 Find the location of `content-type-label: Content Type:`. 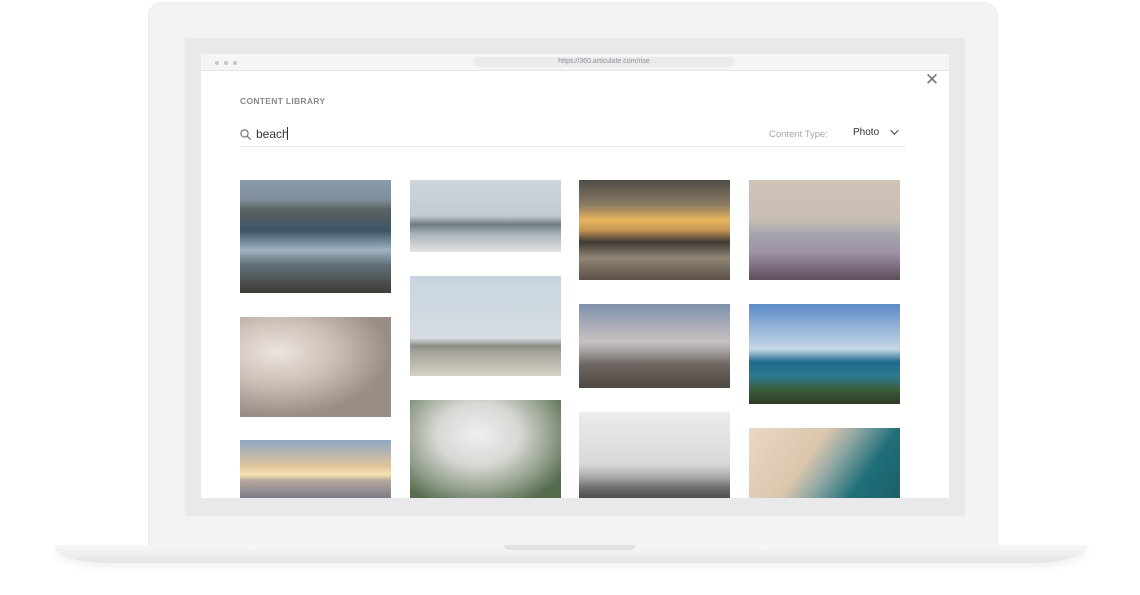

content-type-label: Content Type: is located at coordinates (798, 134).